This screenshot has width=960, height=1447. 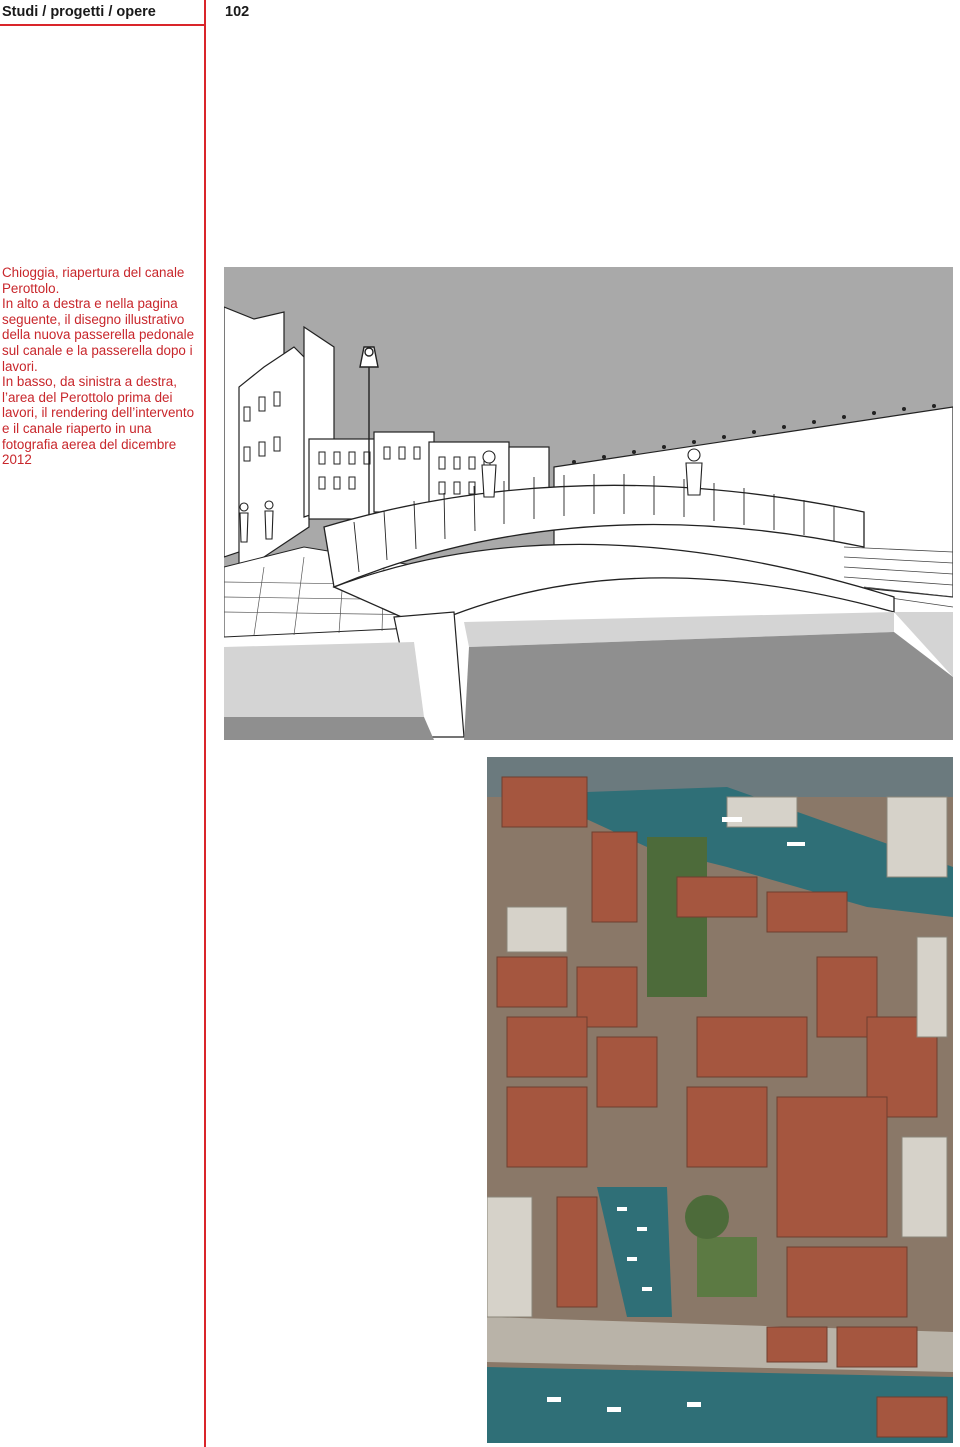 I want to click on section-title: Studi / progetti / opere, so click(x=79, y=12).